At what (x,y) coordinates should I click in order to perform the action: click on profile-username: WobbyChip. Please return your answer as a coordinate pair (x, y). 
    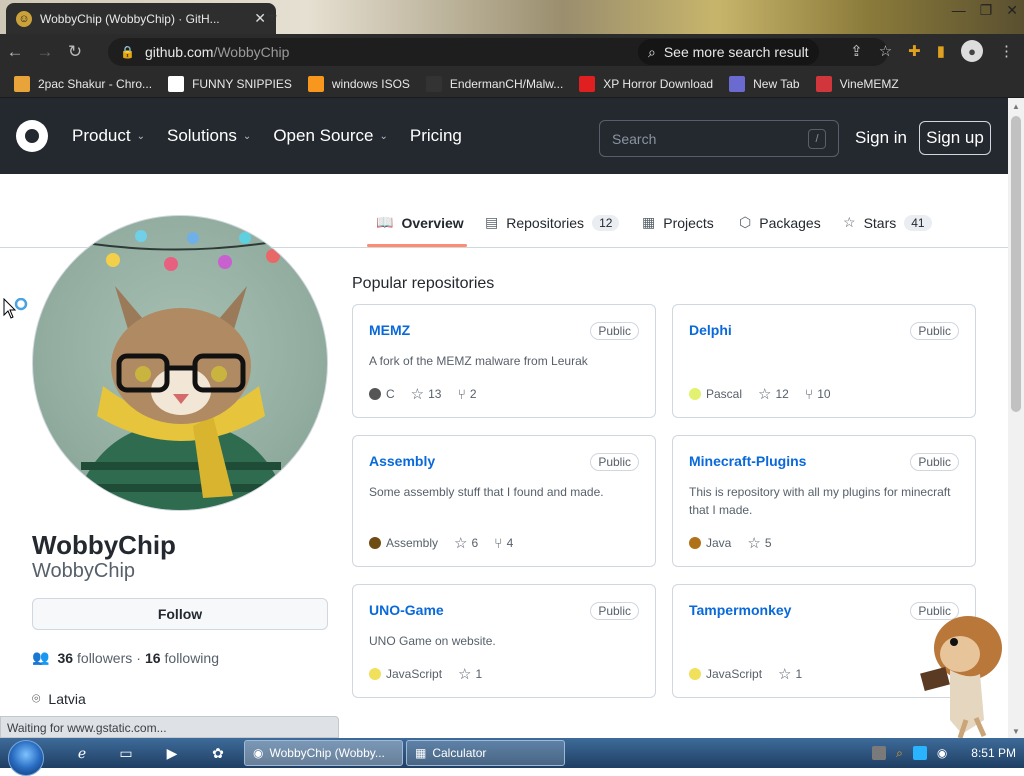
    Looking at the image, I should click on (84, 571).